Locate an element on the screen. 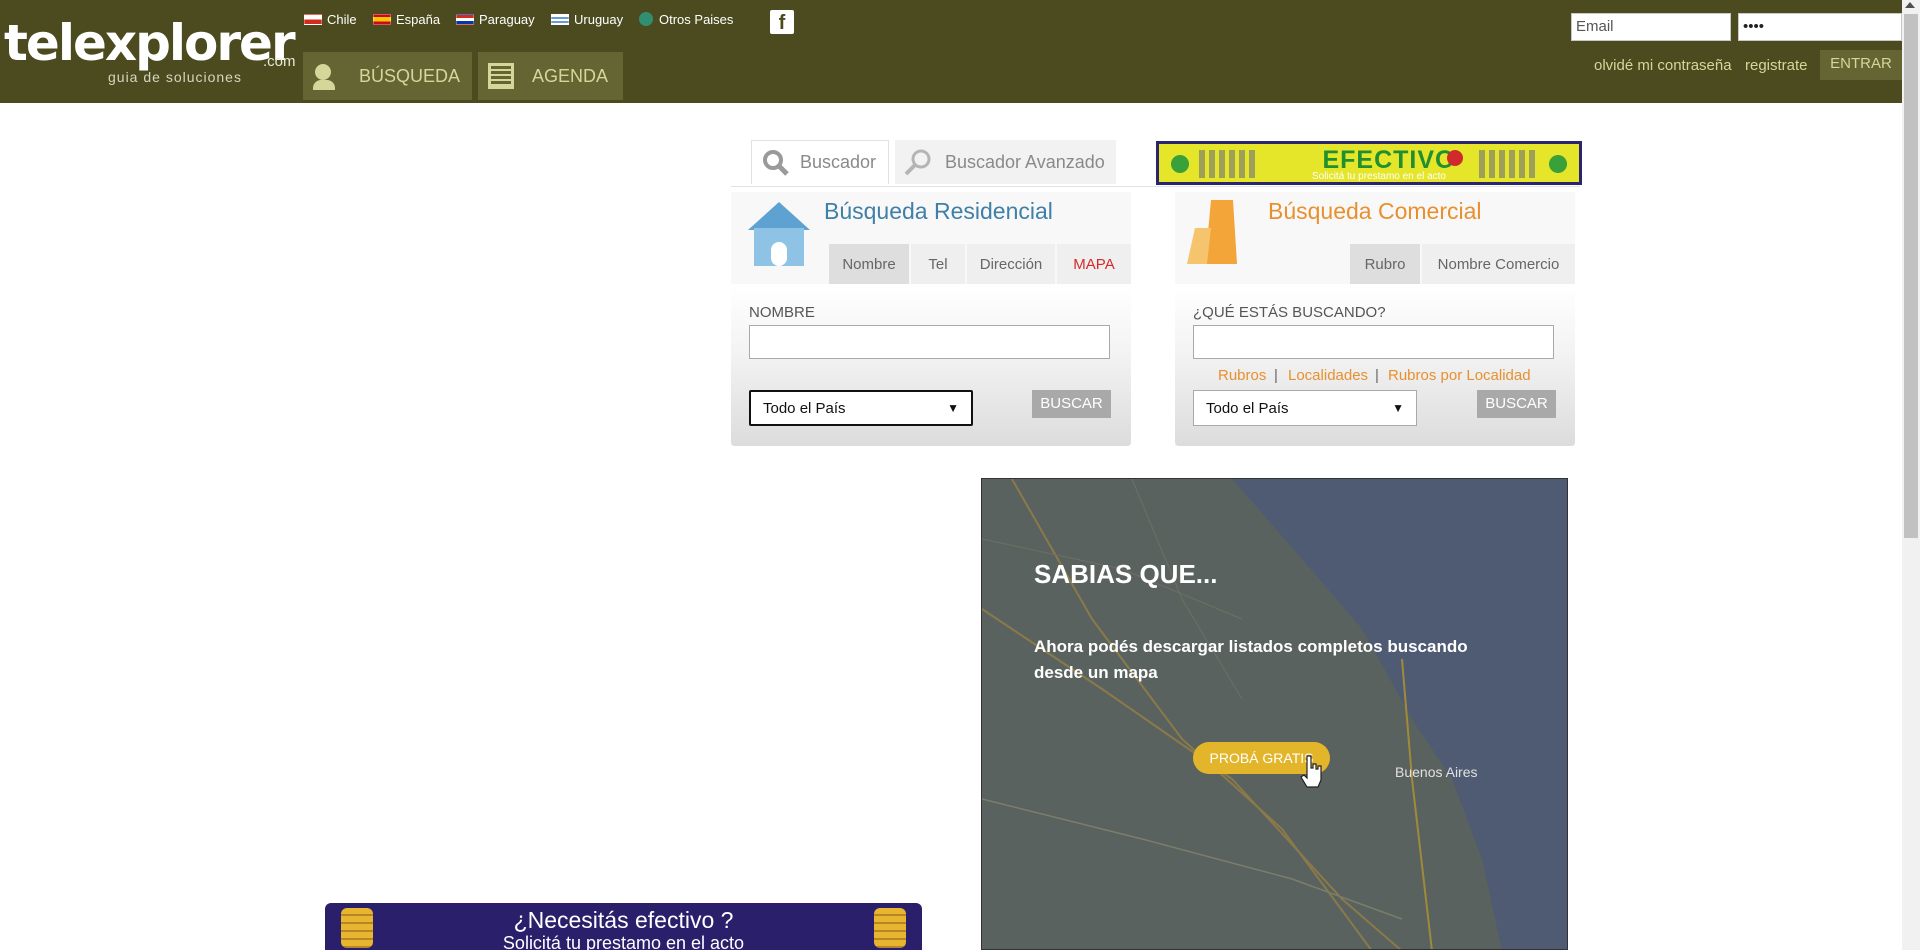  nav-agenda-label: AGENDA is located at coordinates (570, 75).